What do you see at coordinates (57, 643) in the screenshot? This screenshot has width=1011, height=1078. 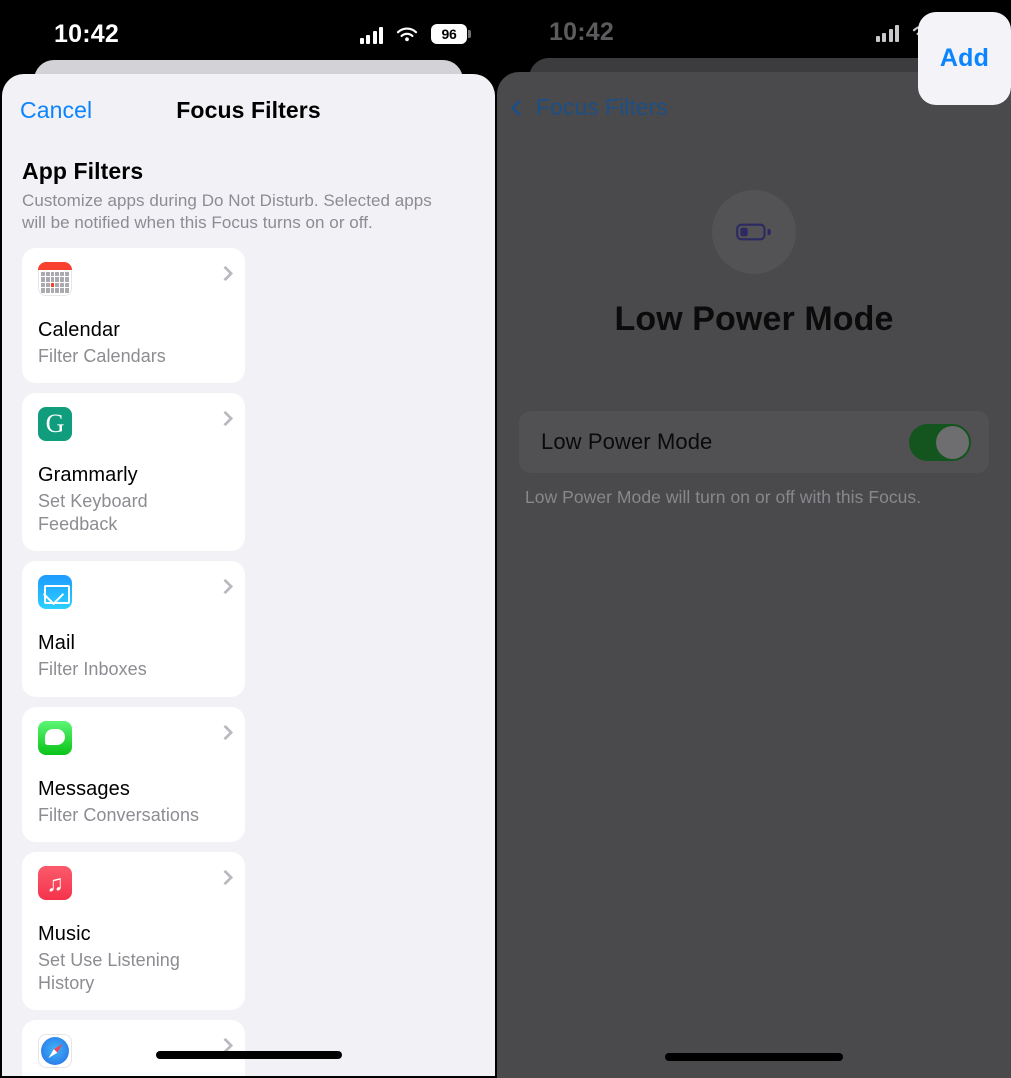 I see `card-title: Mail` at bounding box center [57, 643].